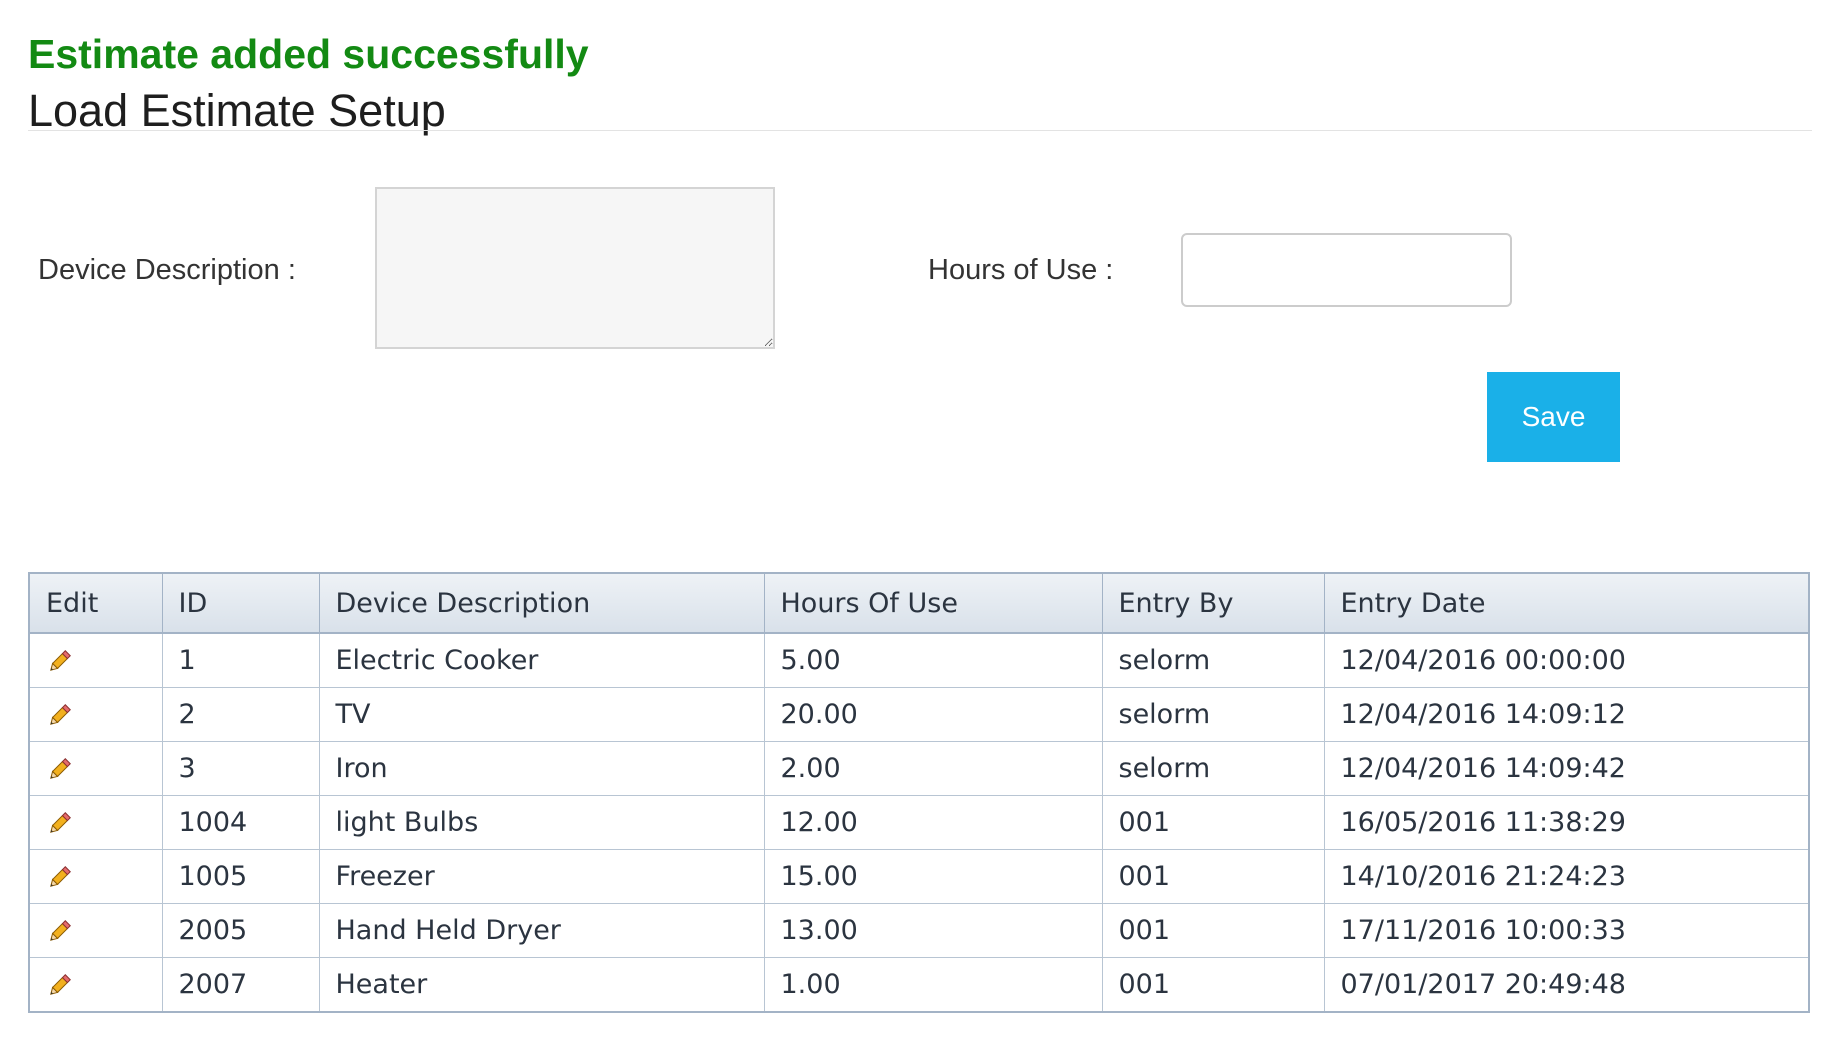 This screenshot has height=1038, width=1826. What do you see at coordinates (920, 130) in the screenshot?
I see `title-divider` at bounding box center [920, 130].